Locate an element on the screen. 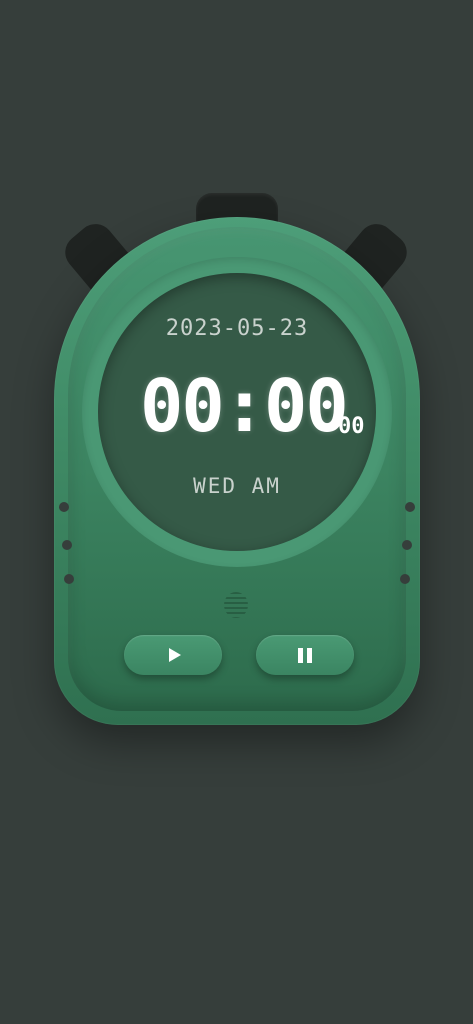  day-period-readout: WED AM is located at coordinates (237, 486).